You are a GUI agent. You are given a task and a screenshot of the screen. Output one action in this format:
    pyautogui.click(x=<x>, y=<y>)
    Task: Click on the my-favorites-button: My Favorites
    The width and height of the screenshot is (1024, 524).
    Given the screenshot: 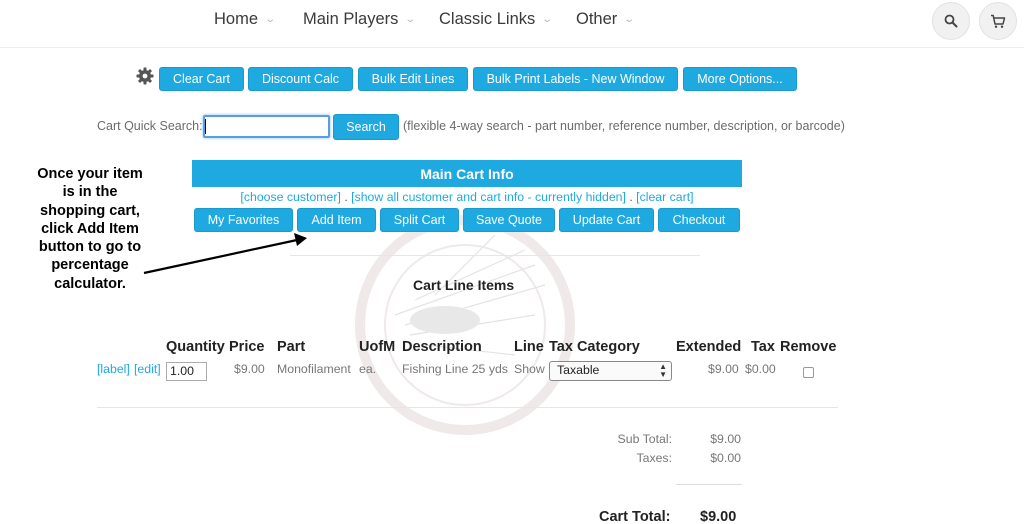 What is the action you would take?
    pyautogui.click(x=243, y=220)
    